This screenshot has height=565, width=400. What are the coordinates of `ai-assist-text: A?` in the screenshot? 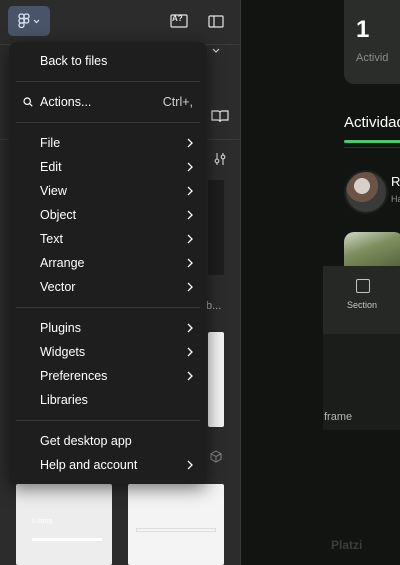 It's located at (177, 18).